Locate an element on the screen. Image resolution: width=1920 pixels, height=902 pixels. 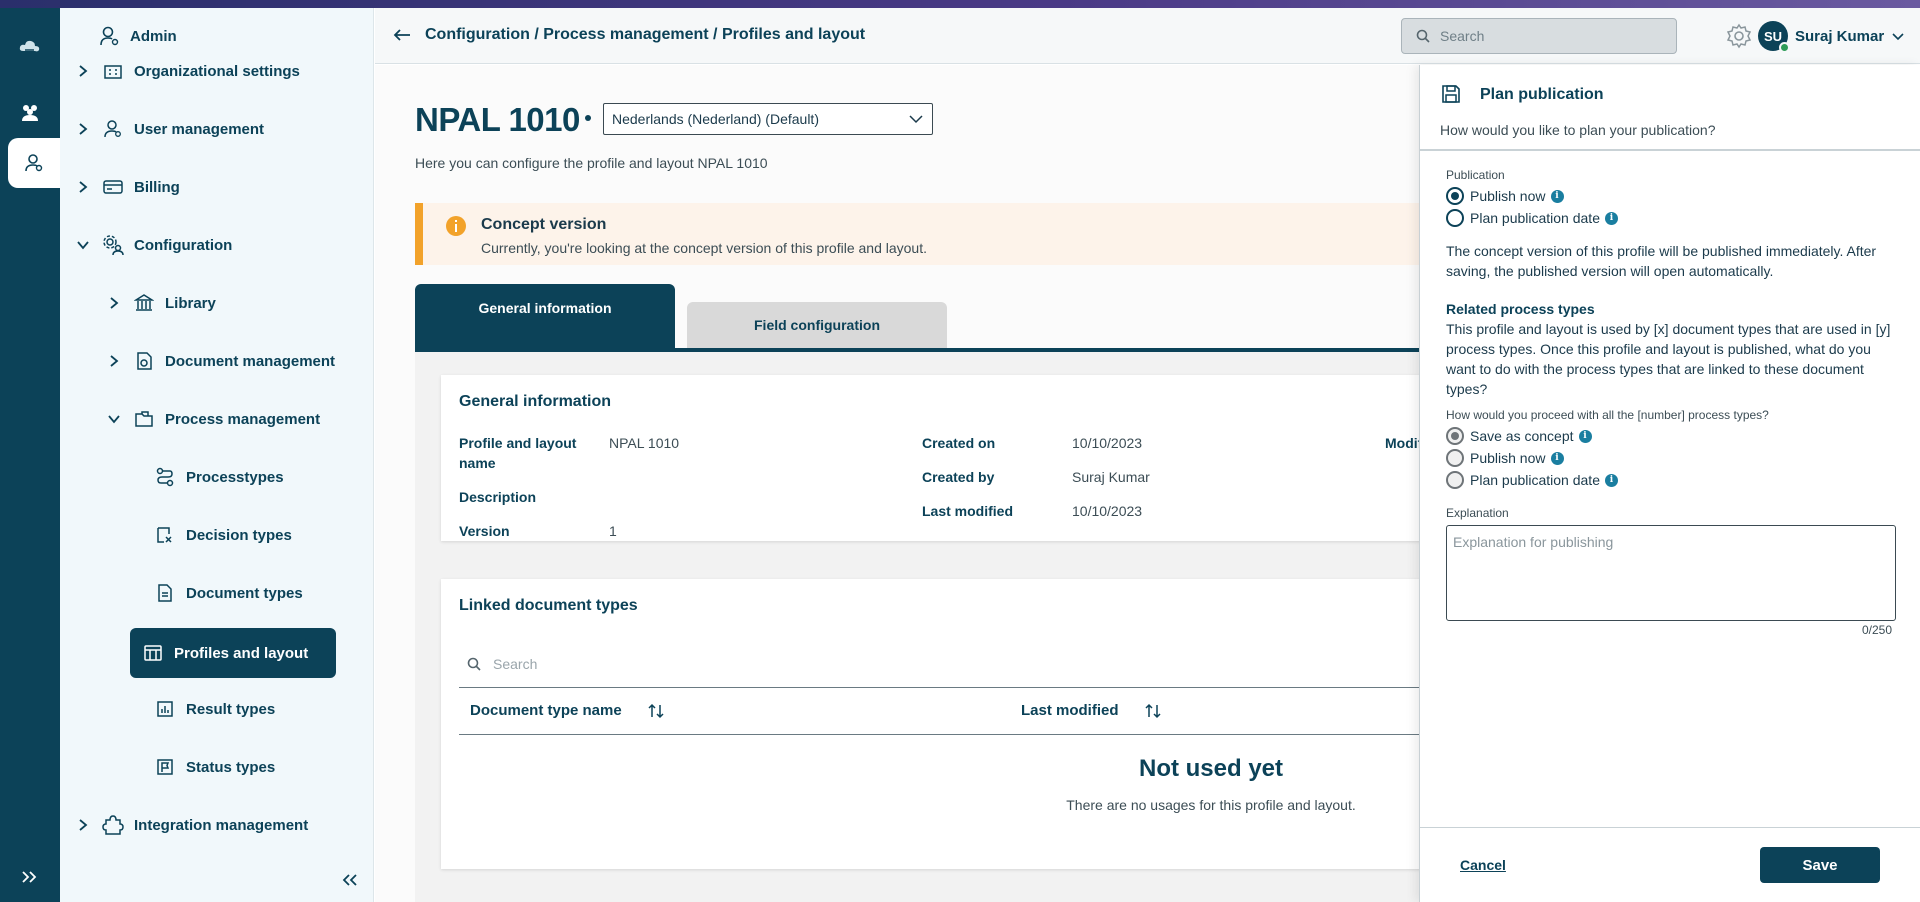
card-heading: General information is located at coordinates (535, 401).